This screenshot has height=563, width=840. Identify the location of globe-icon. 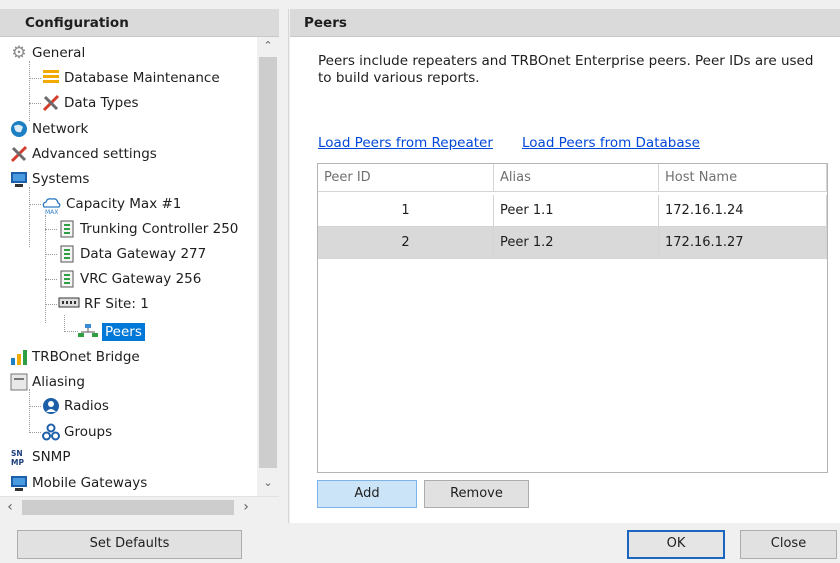
(19, 129).